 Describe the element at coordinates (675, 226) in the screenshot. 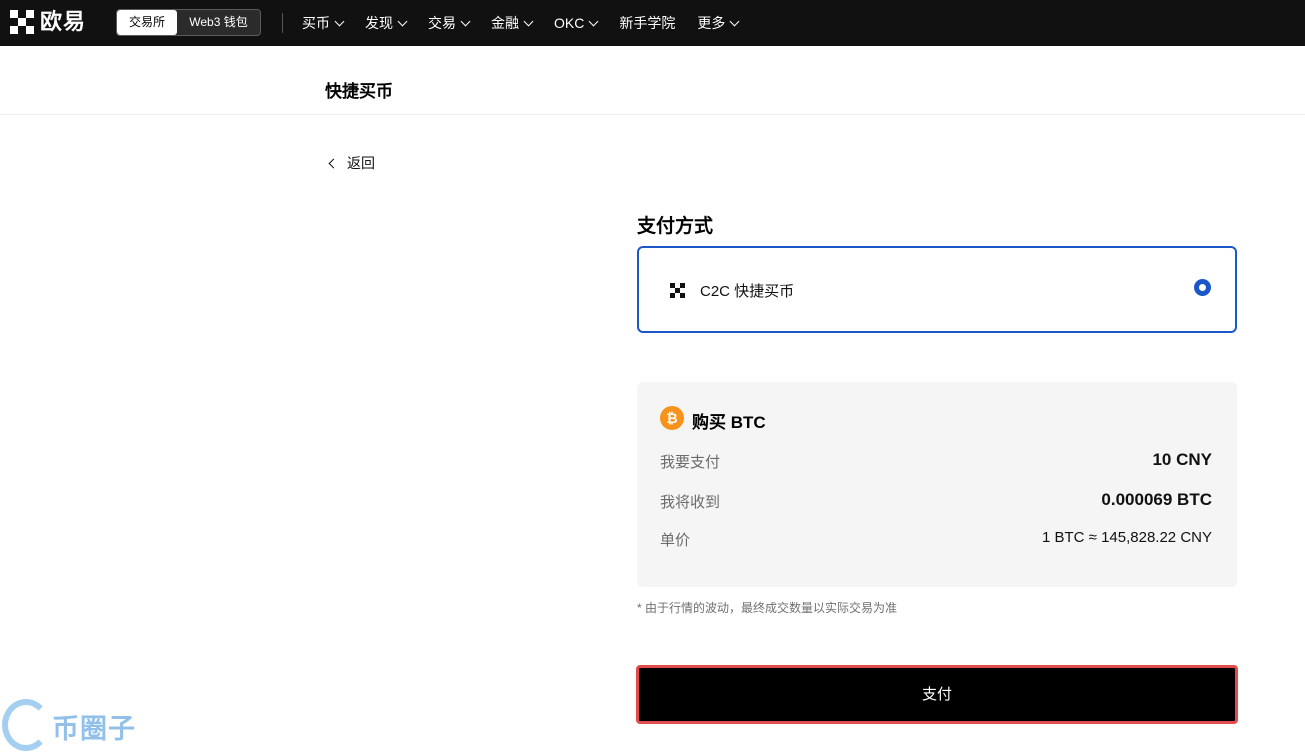

I see `payment-method-title: 支付方式` at that location.